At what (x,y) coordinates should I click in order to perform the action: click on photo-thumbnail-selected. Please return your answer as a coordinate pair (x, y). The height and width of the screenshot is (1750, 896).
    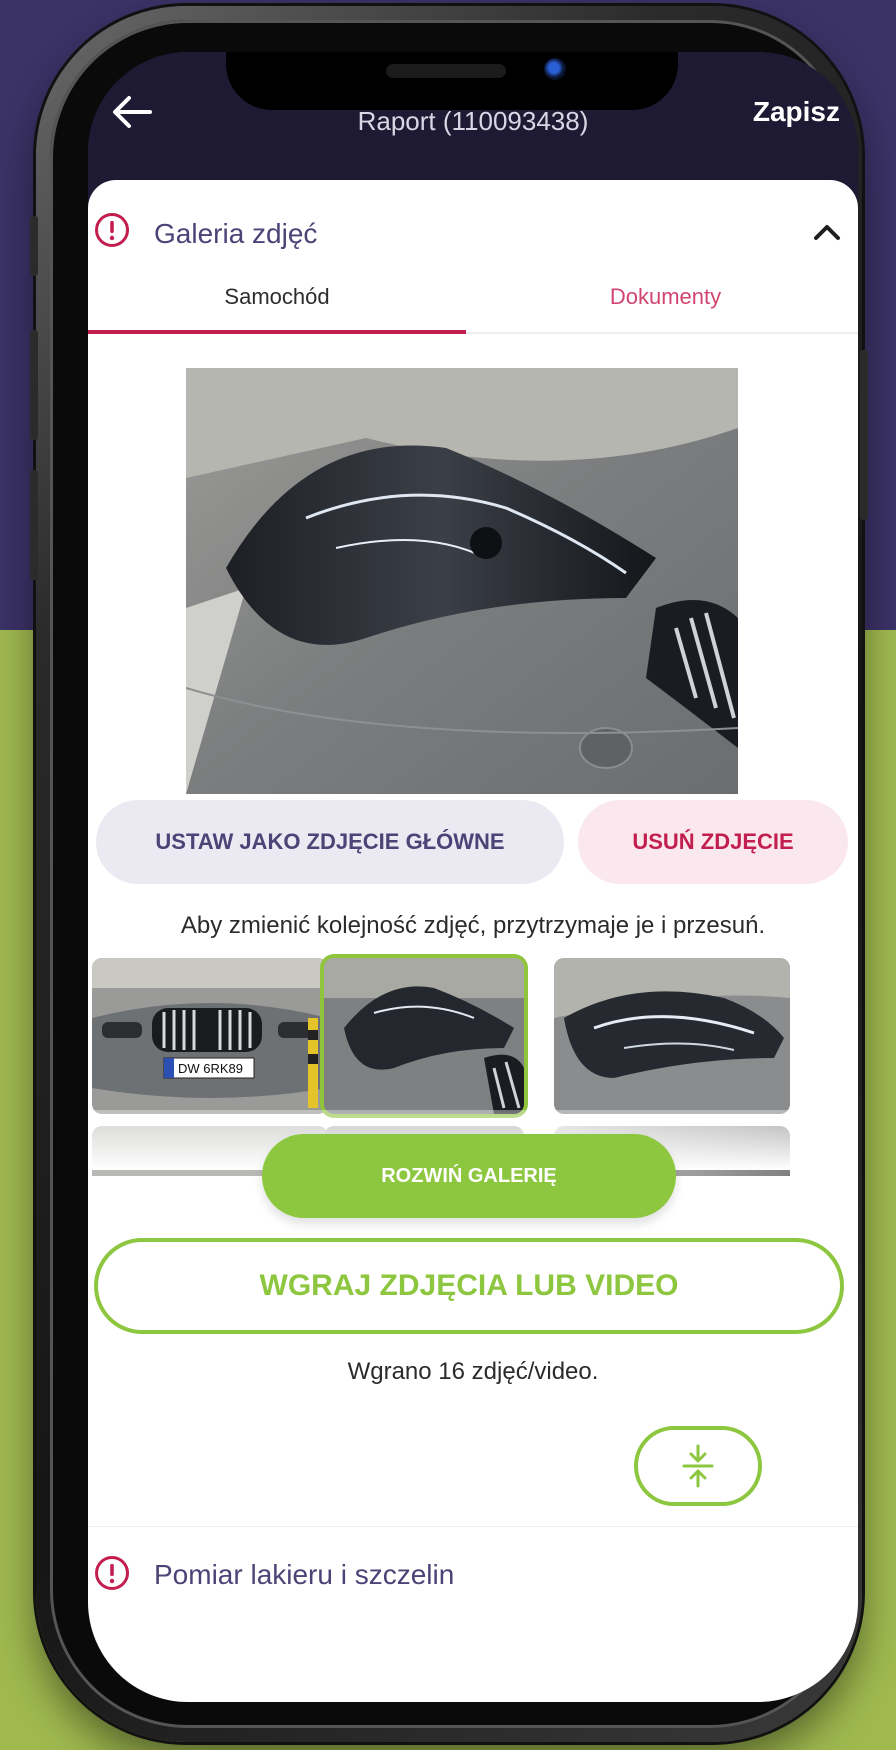
    Looking at the image, I should click on (424, 1036).